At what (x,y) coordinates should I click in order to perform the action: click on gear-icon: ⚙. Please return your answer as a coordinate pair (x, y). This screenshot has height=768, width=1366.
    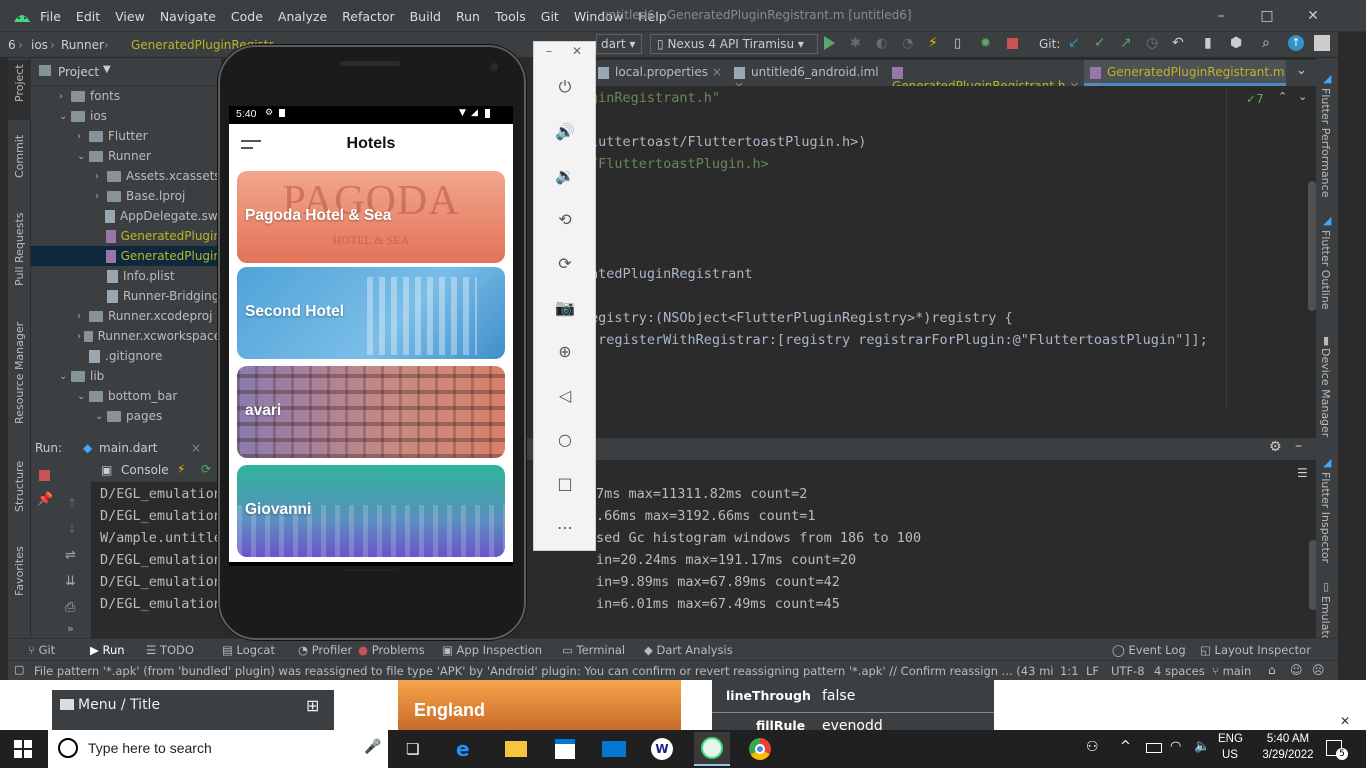
    Looking at the image, I should click on (1275, 447).